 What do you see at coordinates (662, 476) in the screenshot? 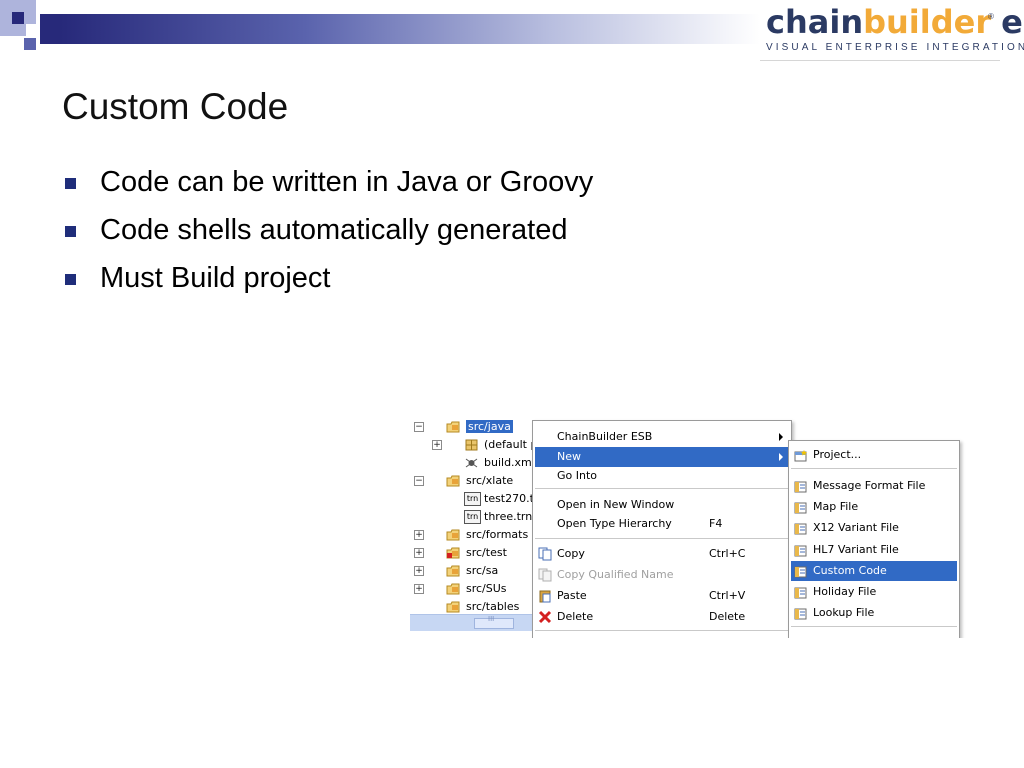
I see `menu-item-go-into: Go Into` at bounding box center [662, 476].